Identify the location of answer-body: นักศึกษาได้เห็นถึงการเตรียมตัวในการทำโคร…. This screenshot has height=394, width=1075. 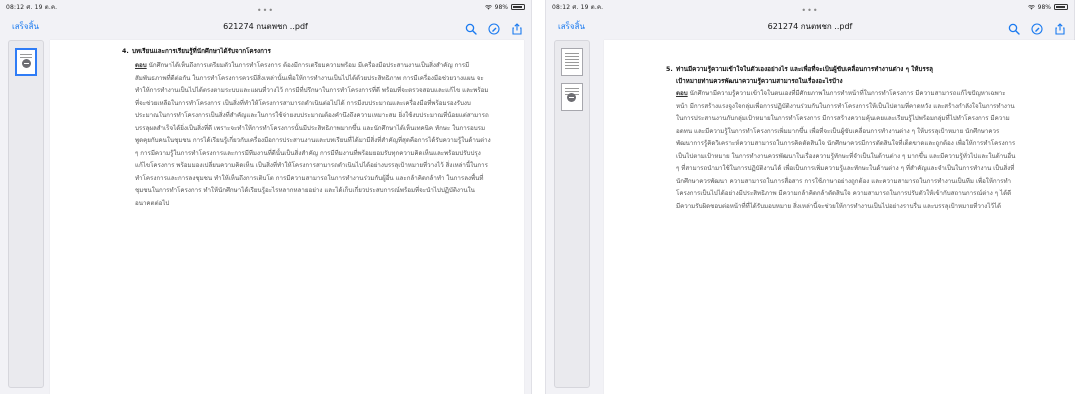
(313, 134).